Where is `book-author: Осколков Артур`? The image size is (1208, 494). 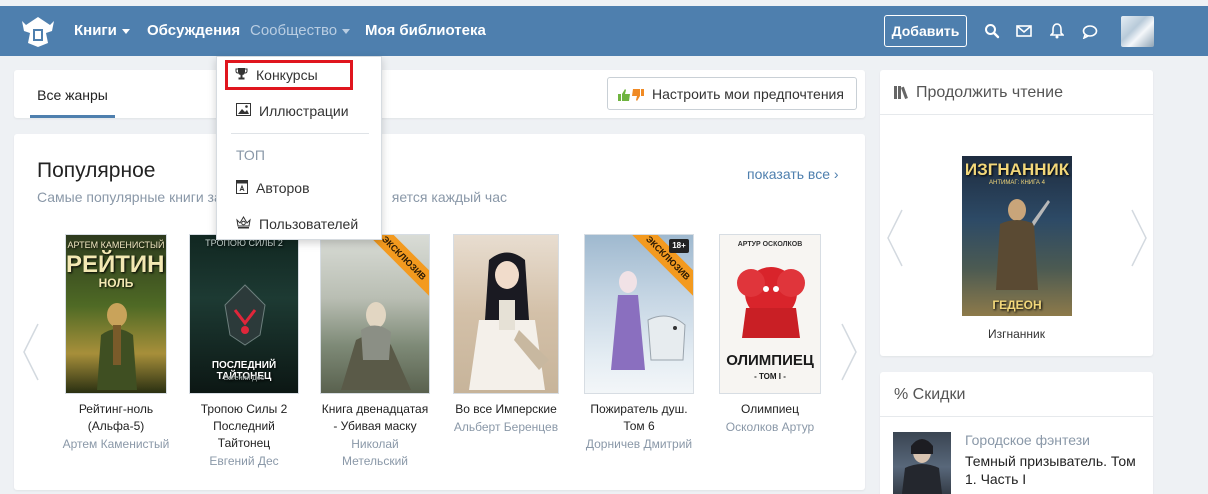
book-author: Осколков Артур is located at coordinates (770, 427).